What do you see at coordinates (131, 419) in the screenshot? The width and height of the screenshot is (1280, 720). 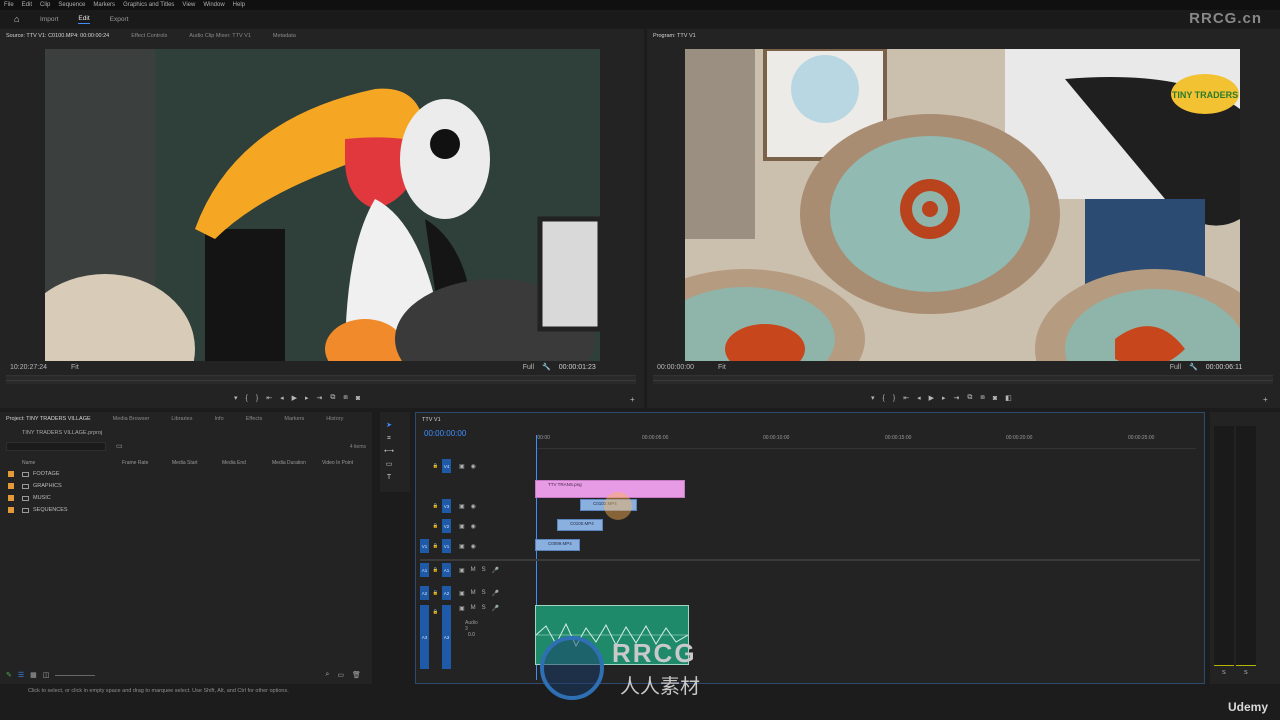 I see `tab-media-browser: Media Browser` at bounding box center [131, 419].